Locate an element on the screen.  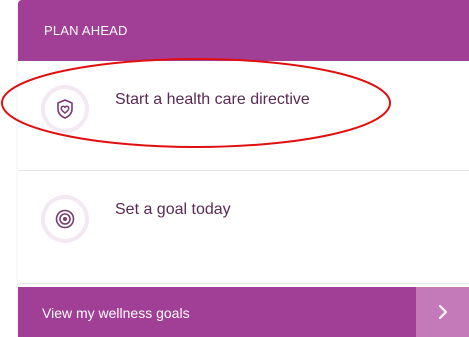
target-icon is located at coordinates (65, 219).